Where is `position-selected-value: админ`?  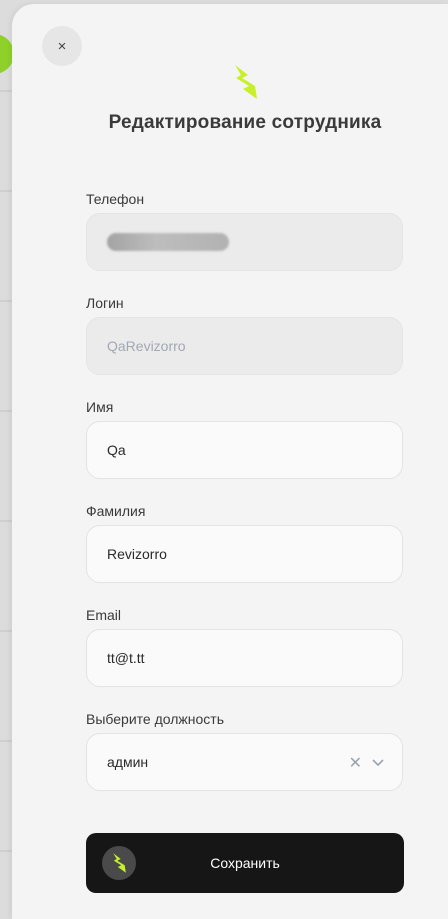
position-selected-value: админ is located at coordinates (128, 762).